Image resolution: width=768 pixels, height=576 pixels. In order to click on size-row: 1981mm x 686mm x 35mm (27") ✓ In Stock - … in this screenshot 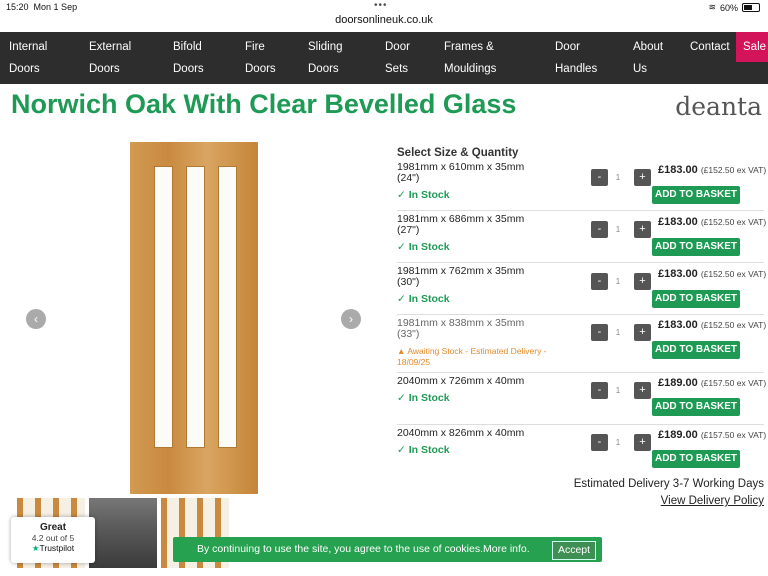, I will do `click(582, 238)`.